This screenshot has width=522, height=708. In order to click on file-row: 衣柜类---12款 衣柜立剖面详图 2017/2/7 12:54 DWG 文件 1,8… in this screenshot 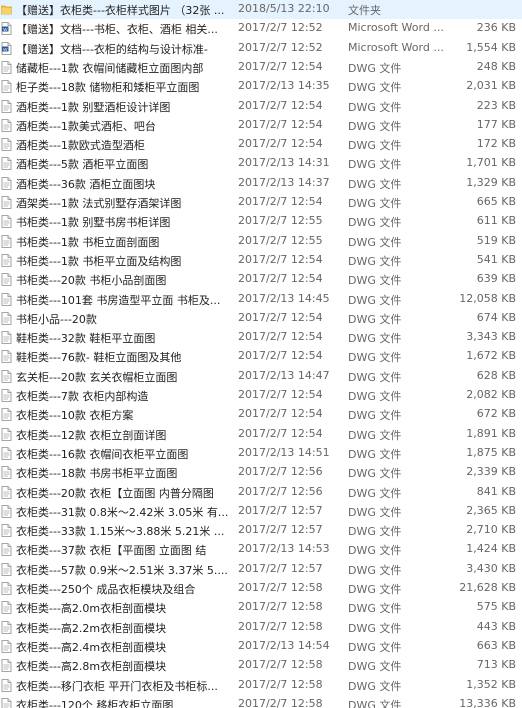, I will do `click(261, 434)`.